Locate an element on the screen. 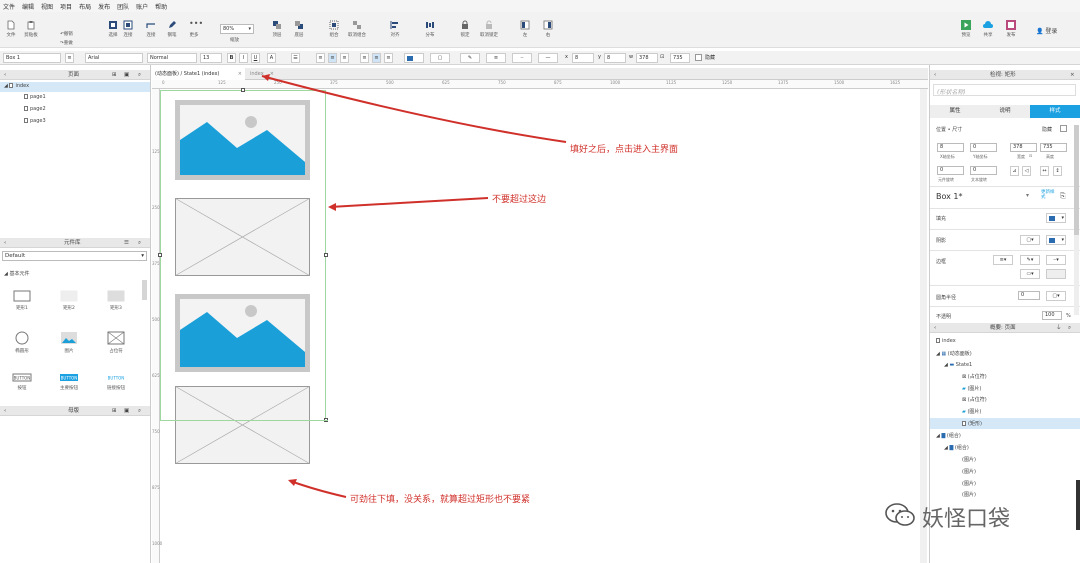 The width and height of the screenshot is (1080, 563). filter-icon: ⏚ is located at coordinates (1059, 328).